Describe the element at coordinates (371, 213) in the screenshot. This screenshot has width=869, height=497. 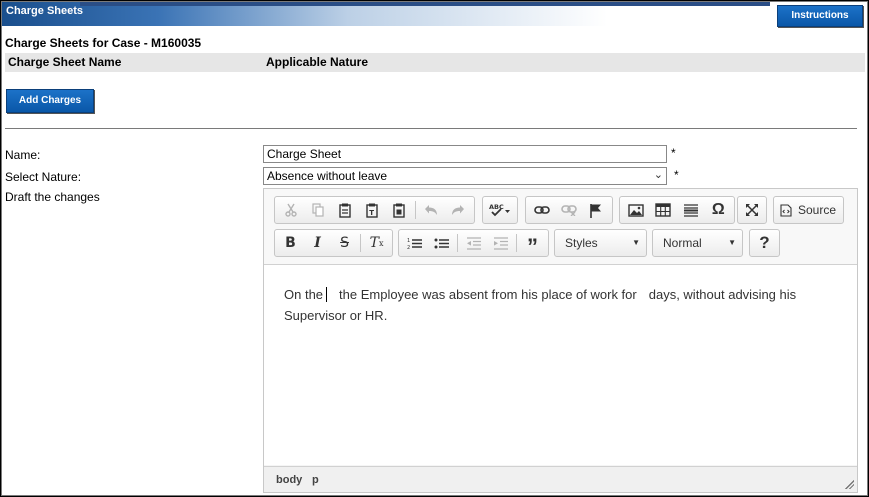
I see `svg-text: T` at that location.